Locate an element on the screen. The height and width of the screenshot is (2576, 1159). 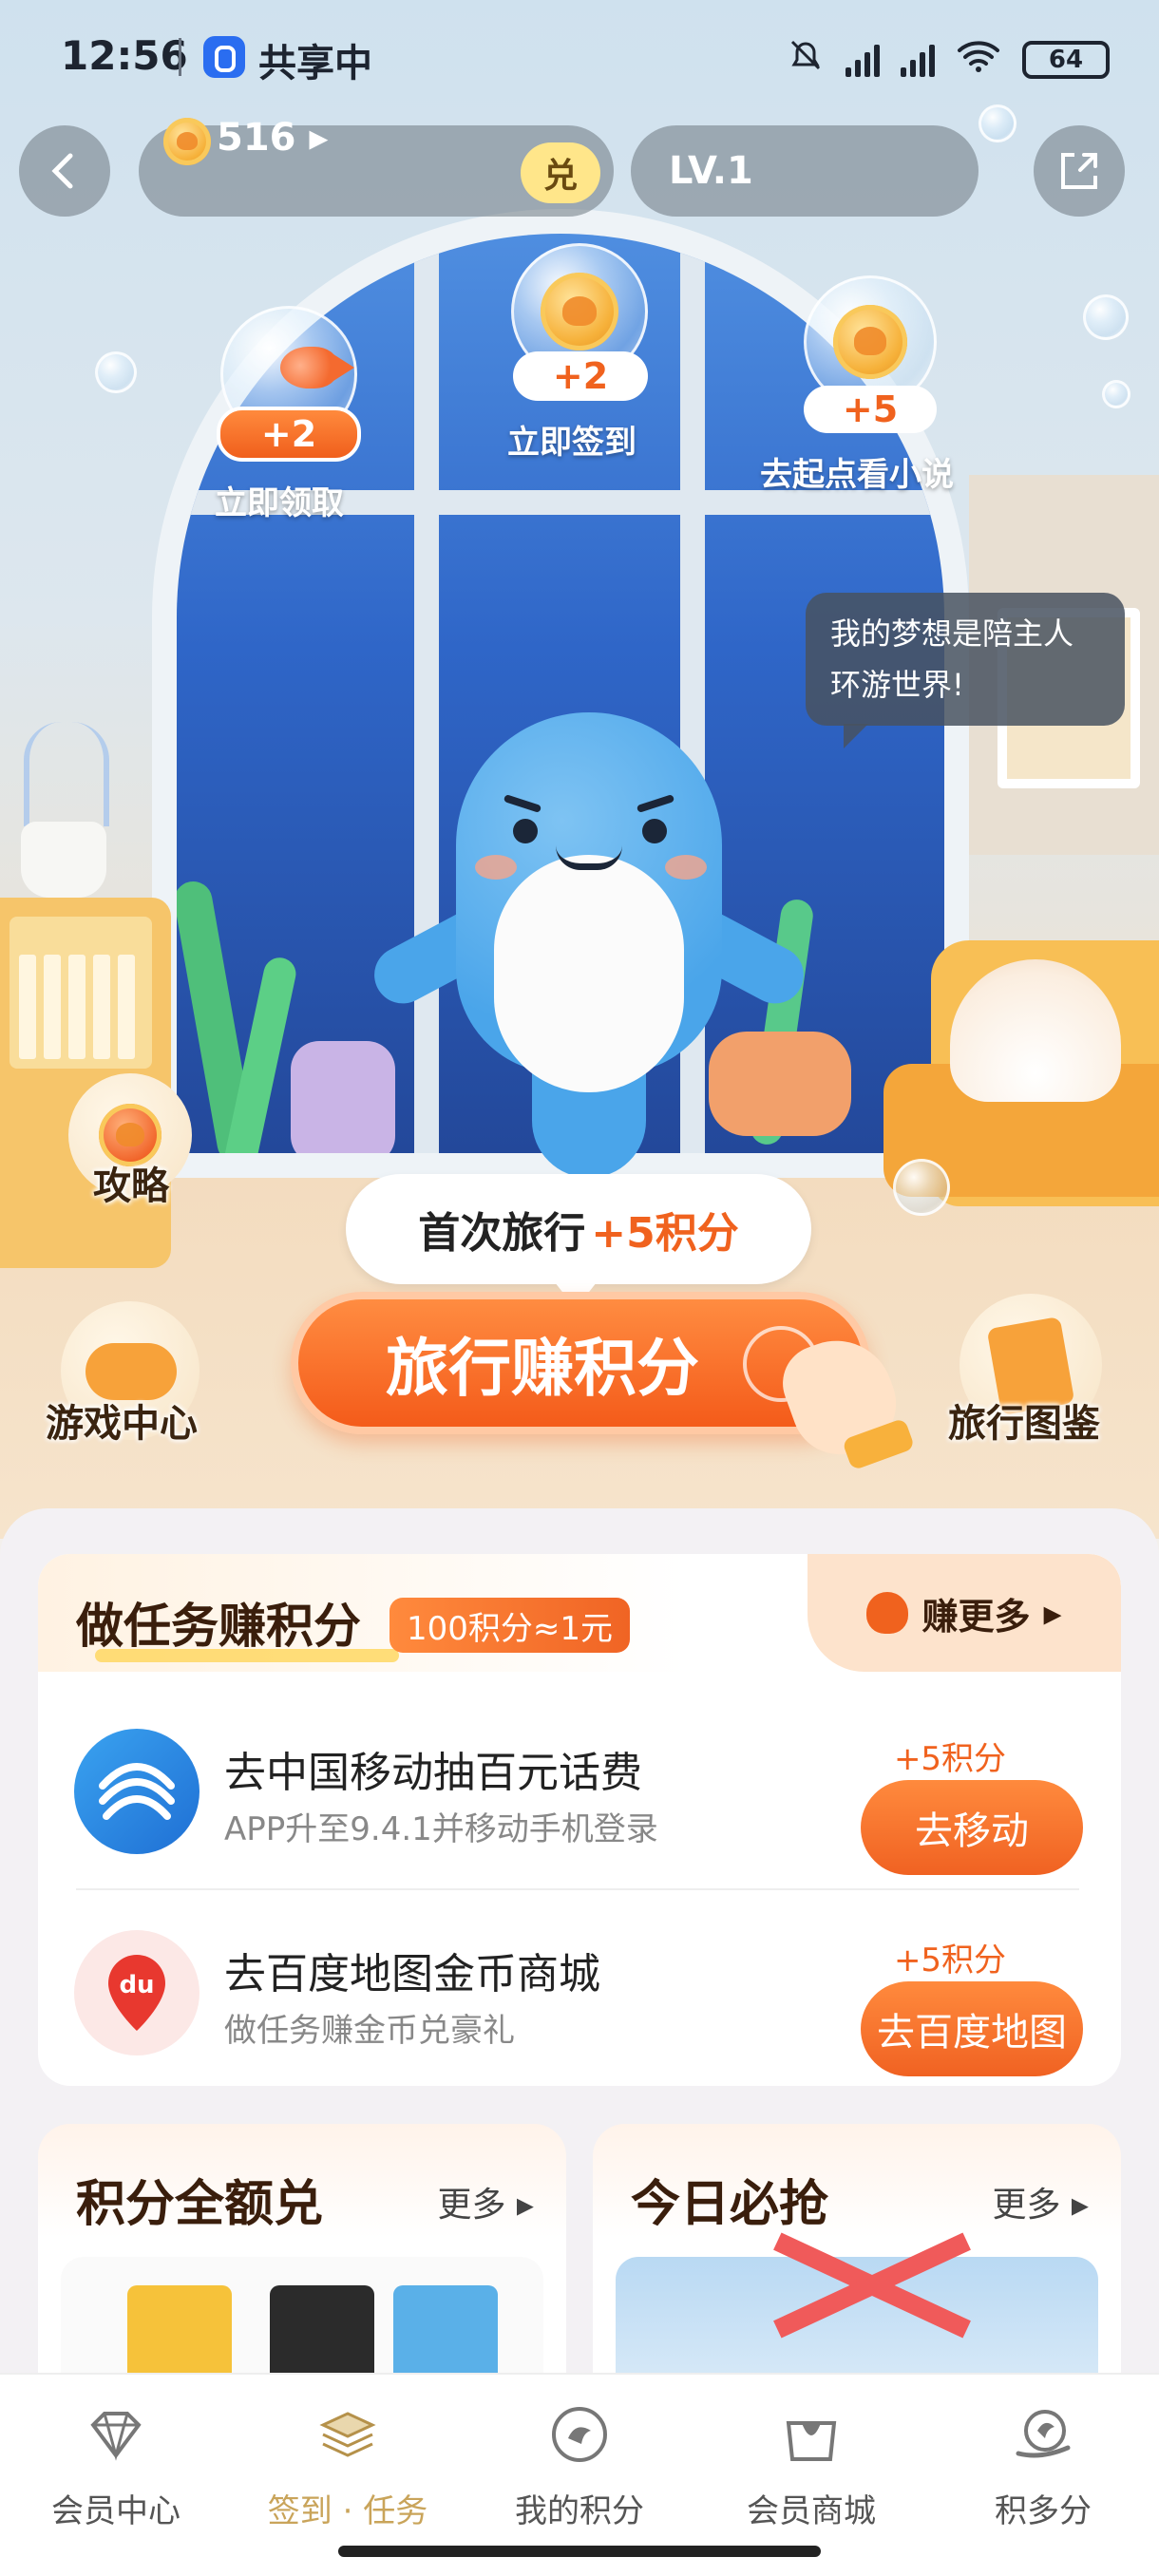
guide-label: 攻略 is located at coordinates (131, 1186).